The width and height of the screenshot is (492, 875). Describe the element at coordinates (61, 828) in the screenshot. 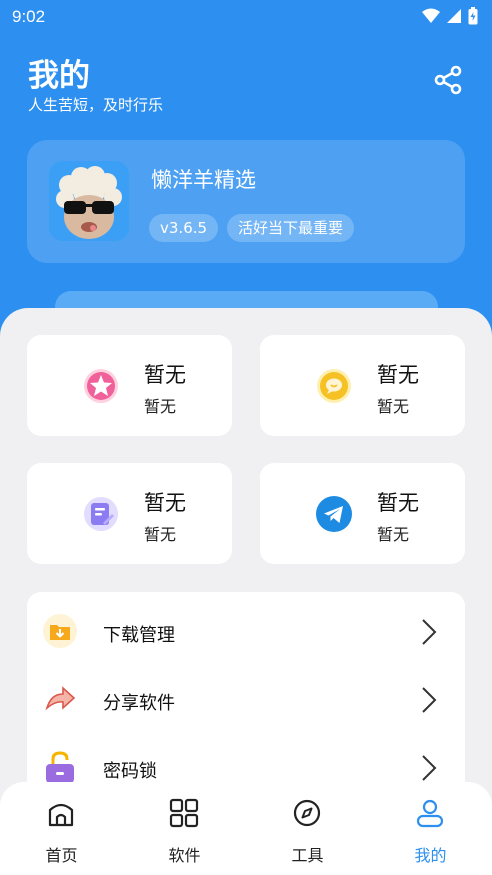

I see `tab-home: 首页` at that location.